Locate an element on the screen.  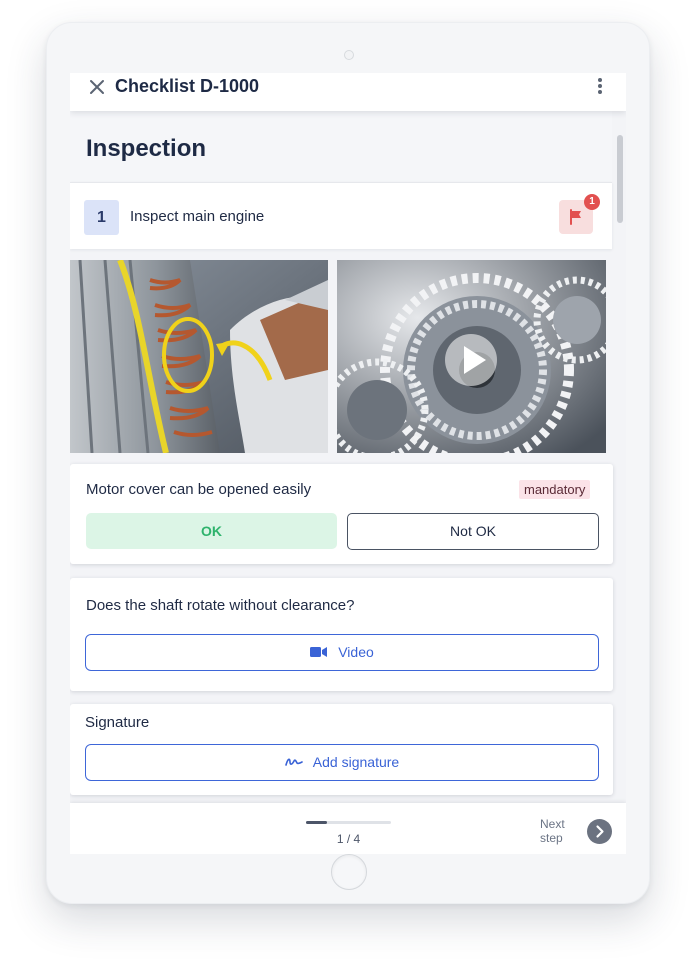
signature-card: Signature Add signature is located at coordinates (341, 749).